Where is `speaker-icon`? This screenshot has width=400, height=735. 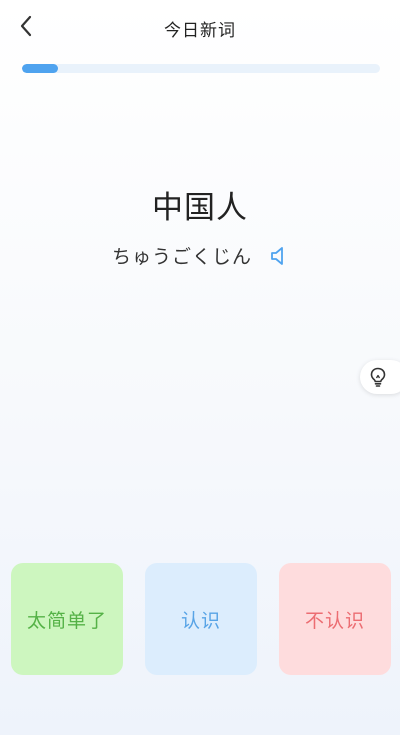 speaker-icon is located at coordinates (277, 255).